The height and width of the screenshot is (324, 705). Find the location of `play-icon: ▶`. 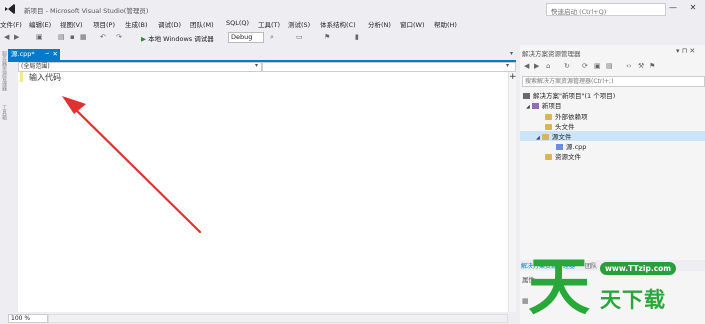

play-icon: ▶ is located at coordinates (143, 39).